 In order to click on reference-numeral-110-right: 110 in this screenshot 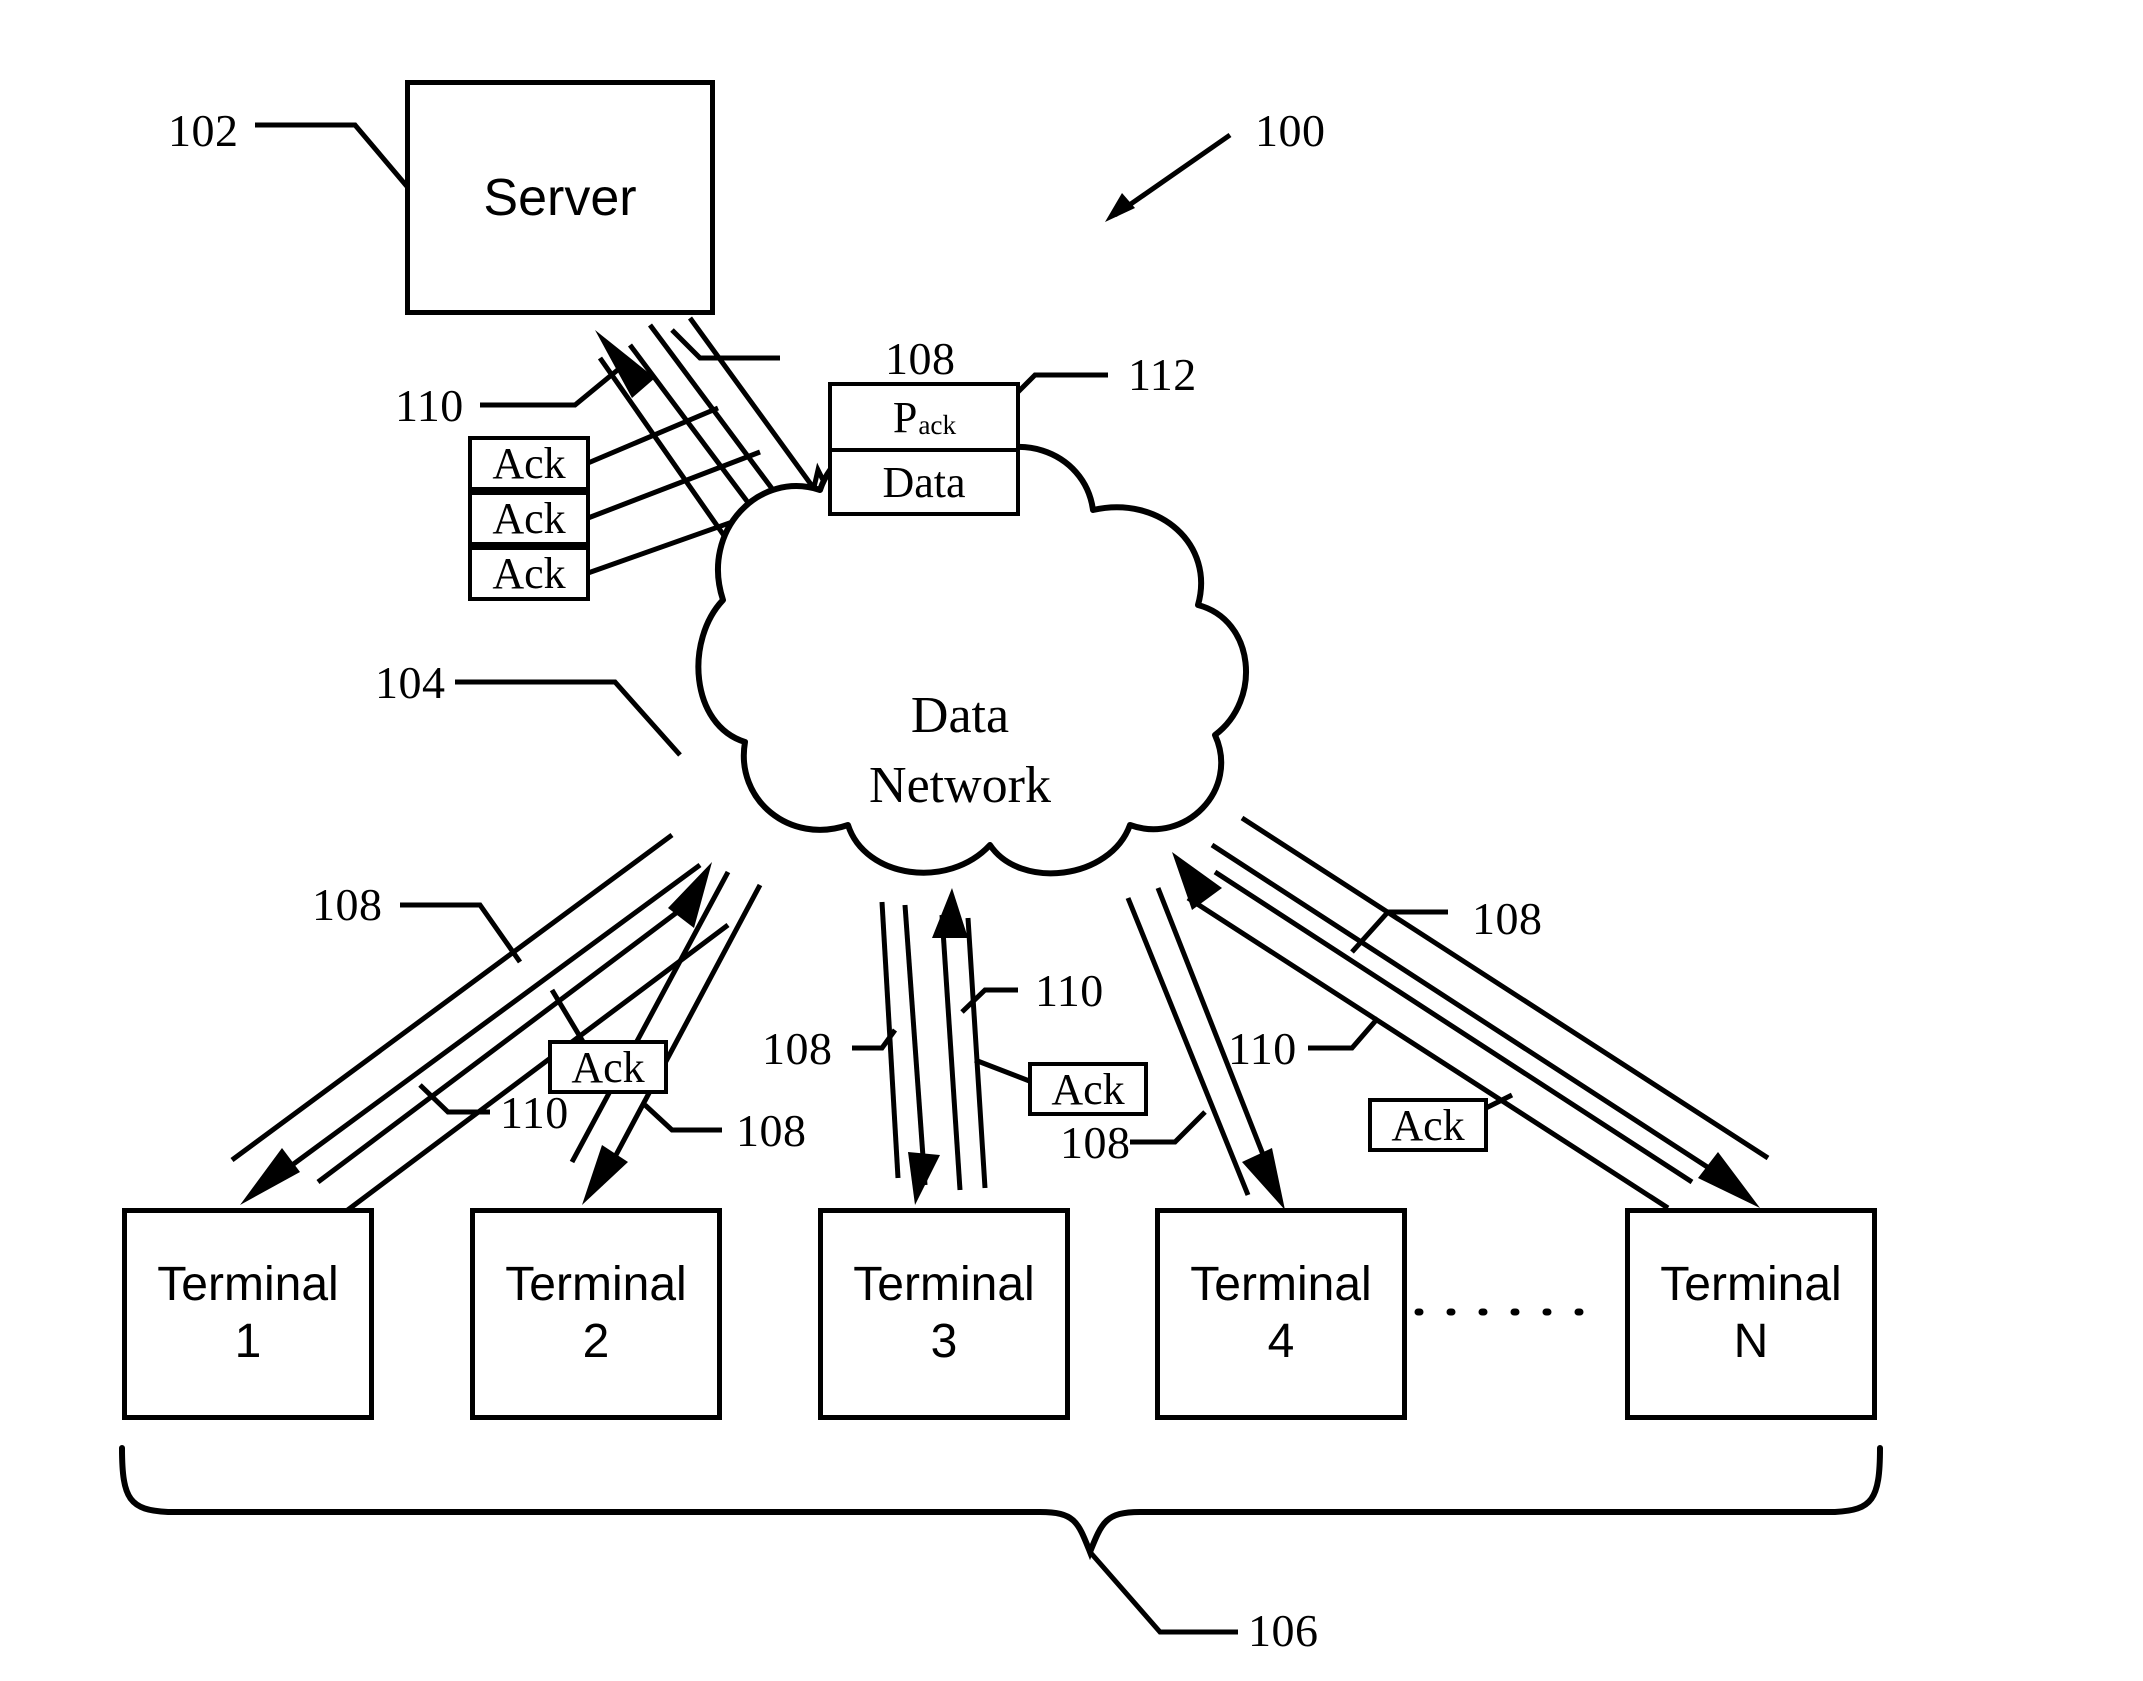, I will do `click(1262, 1048)`.